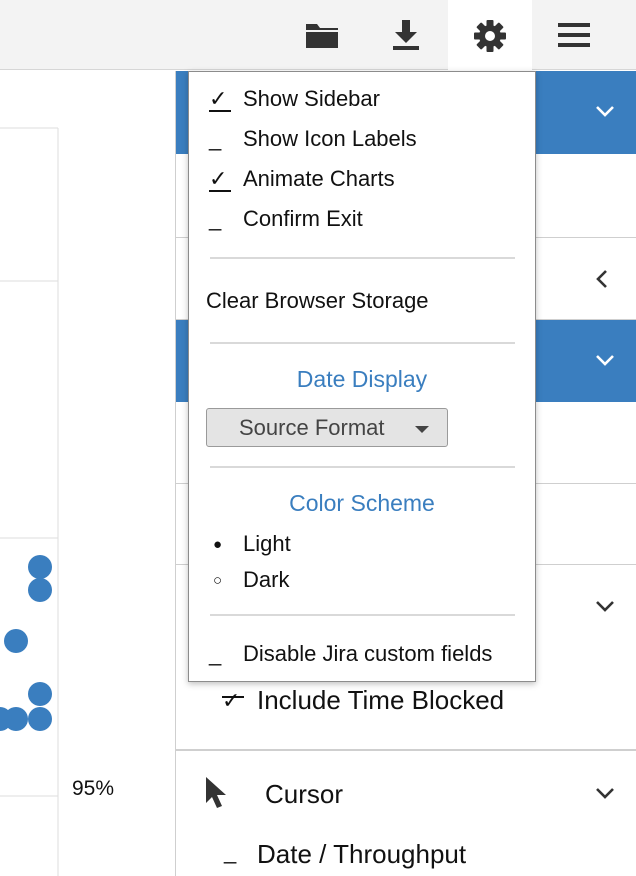  I want to click on download-button, so click(406, 35).